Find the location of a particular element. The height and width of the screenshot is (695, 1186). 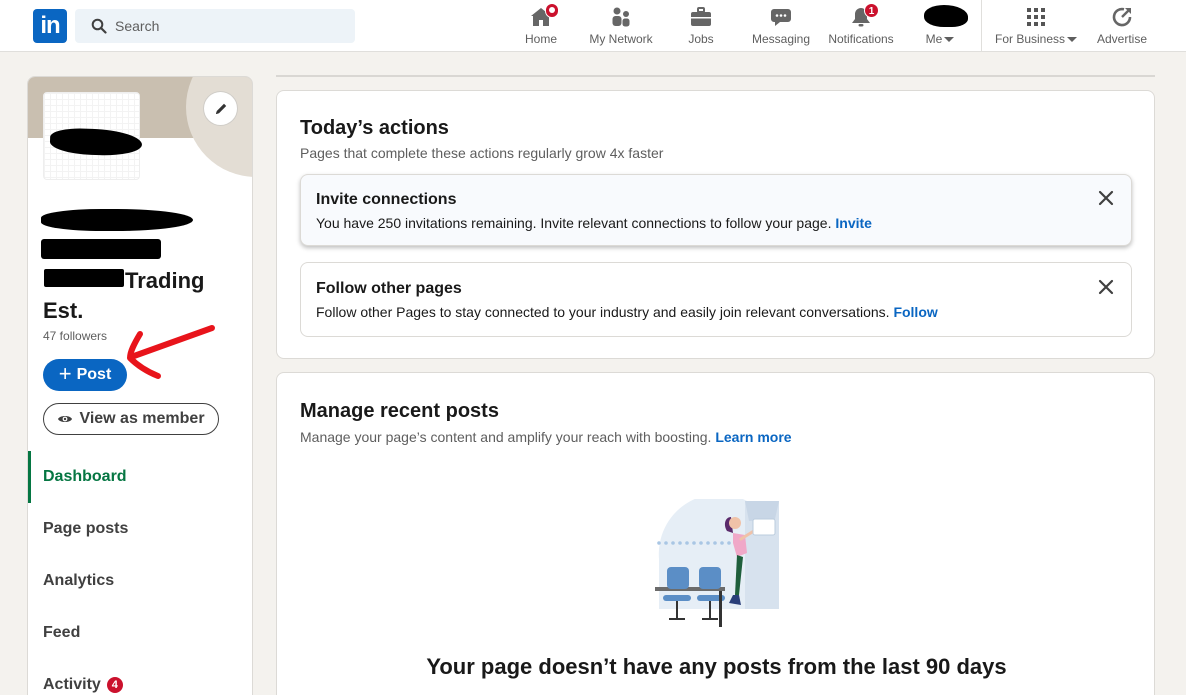

followers-count: 47 followers is located at coordinates (75, 336).